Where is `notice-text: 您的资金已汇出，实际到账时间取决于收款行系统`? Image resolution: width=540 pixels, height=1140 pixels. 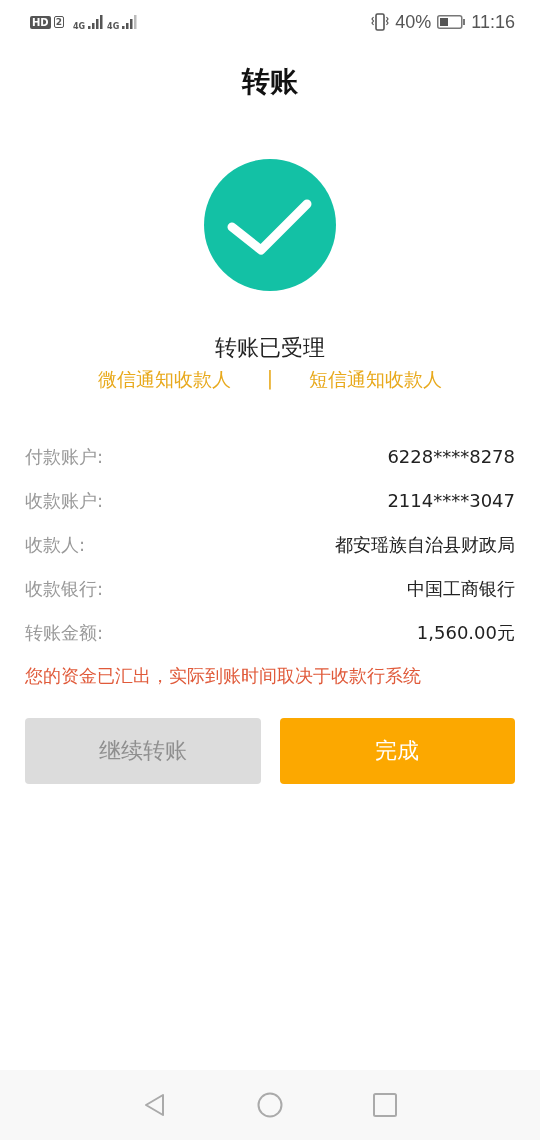 notice-text: 您的资金已汇出，实际到账时间取决于收款行系统 is located at coordinates (223, 676).